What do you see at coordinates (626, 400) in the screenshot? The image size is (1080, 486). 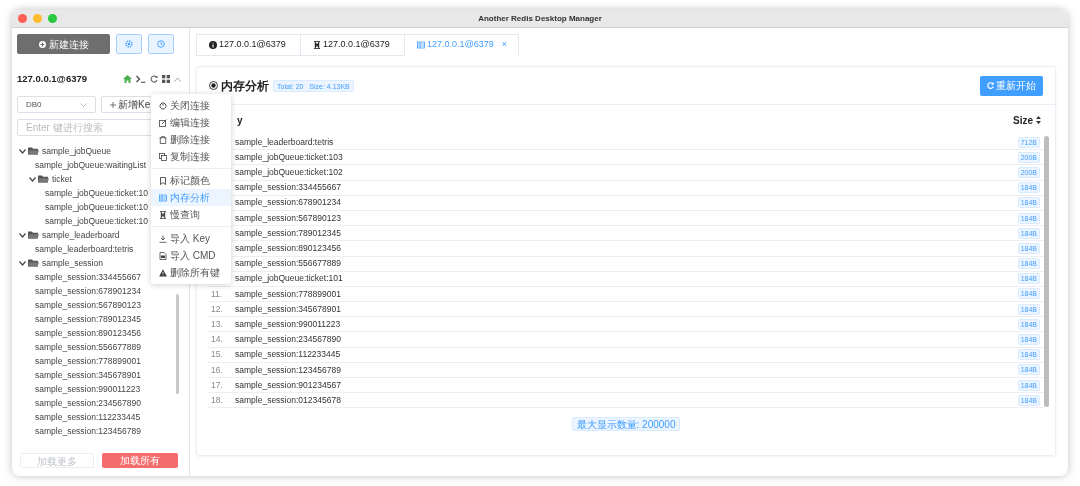 I see `key-cell: sample_session:012345678` at bounding box center [626, 400].